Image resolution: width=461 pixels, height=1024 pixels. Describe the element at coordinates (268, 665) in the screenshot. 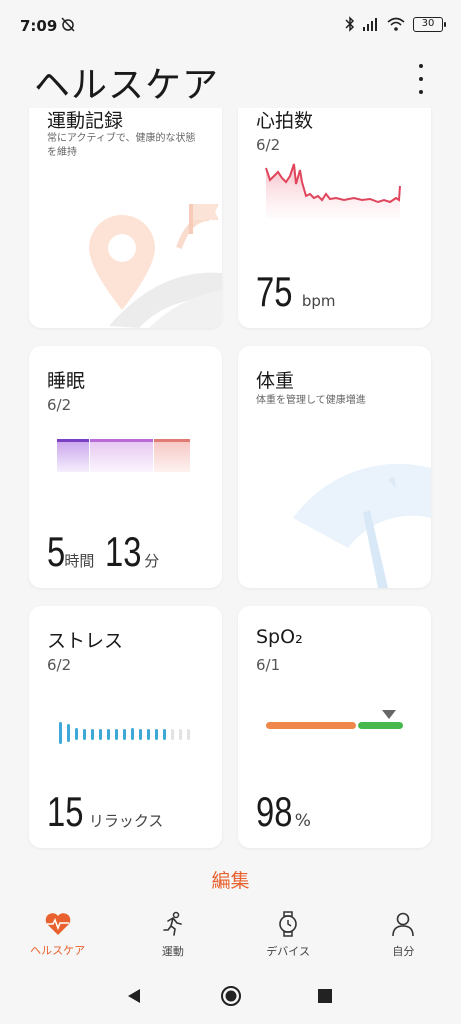

I see `card-date: 6/1` at that location.